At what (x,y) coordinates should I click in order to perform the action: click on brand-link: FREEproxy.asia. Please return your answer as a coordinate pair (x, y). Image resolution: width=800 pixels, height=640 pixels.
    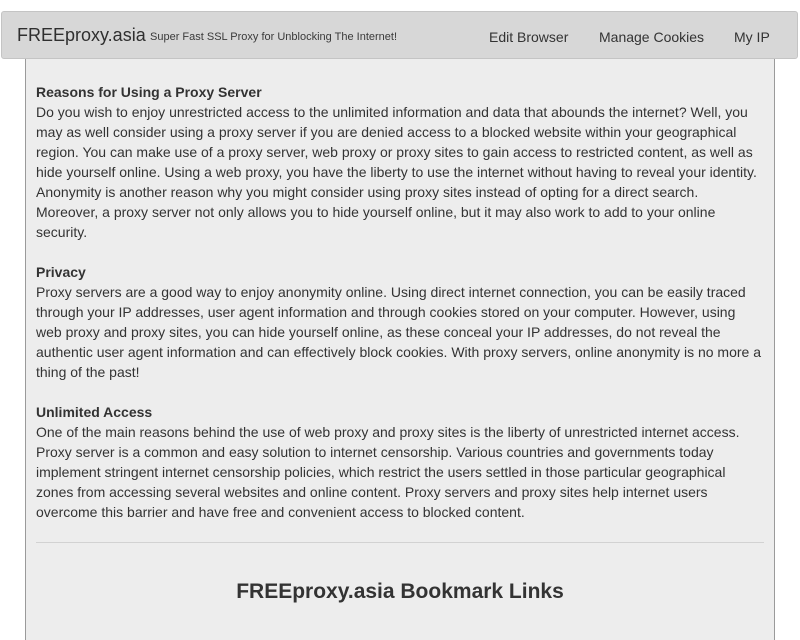
    Looking at the image, I should click on (81, 35).